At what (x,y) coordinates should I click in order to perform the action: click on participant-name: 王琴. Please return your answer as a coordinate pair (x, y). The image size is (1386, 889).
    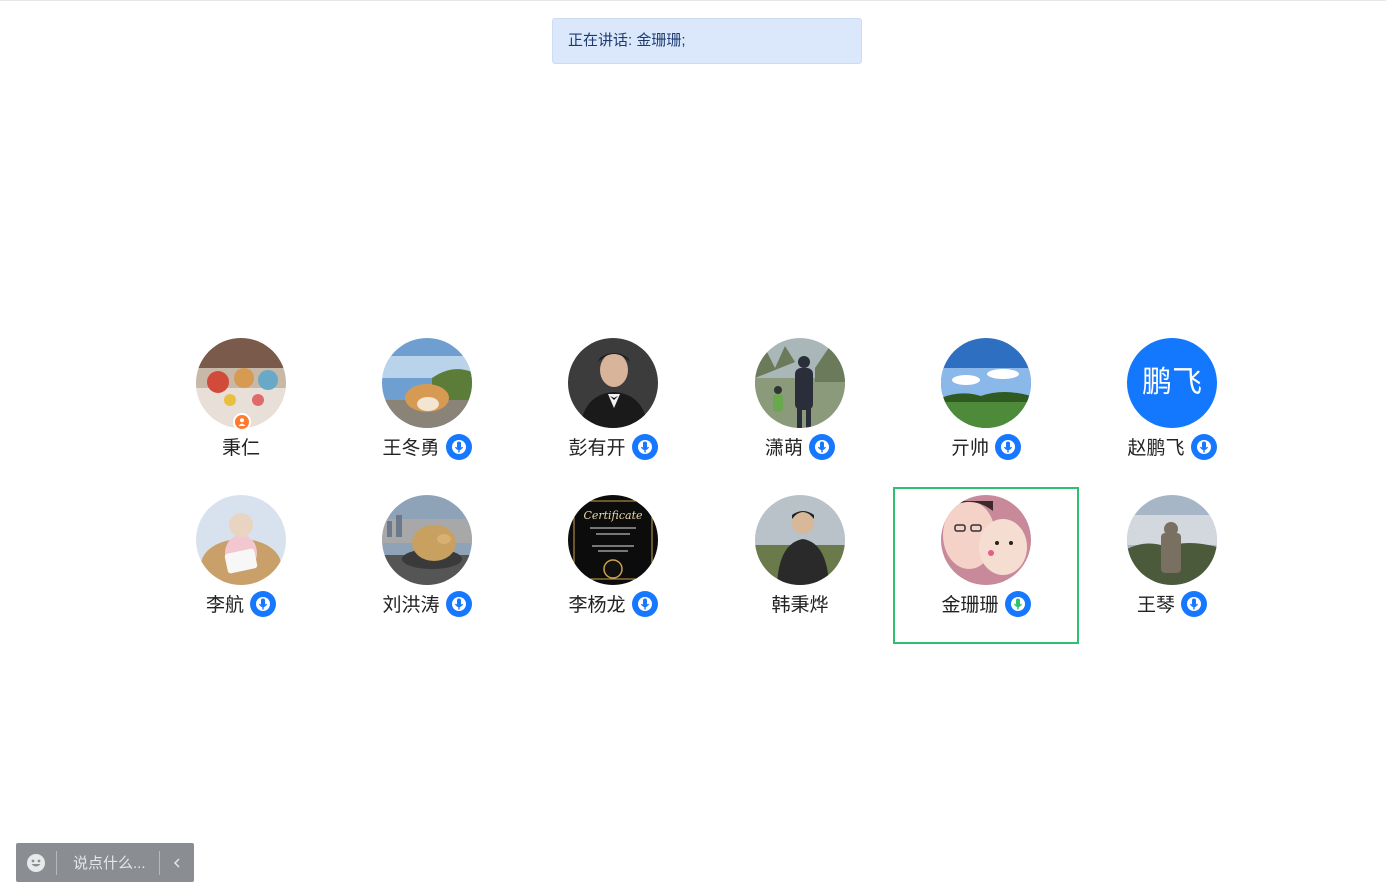
    Looking at the image, I should click on (1155, 605).